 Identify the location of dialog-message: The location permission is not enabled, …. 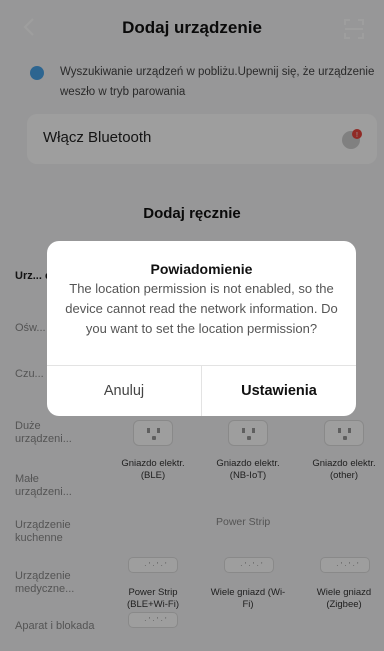
(201, 308).